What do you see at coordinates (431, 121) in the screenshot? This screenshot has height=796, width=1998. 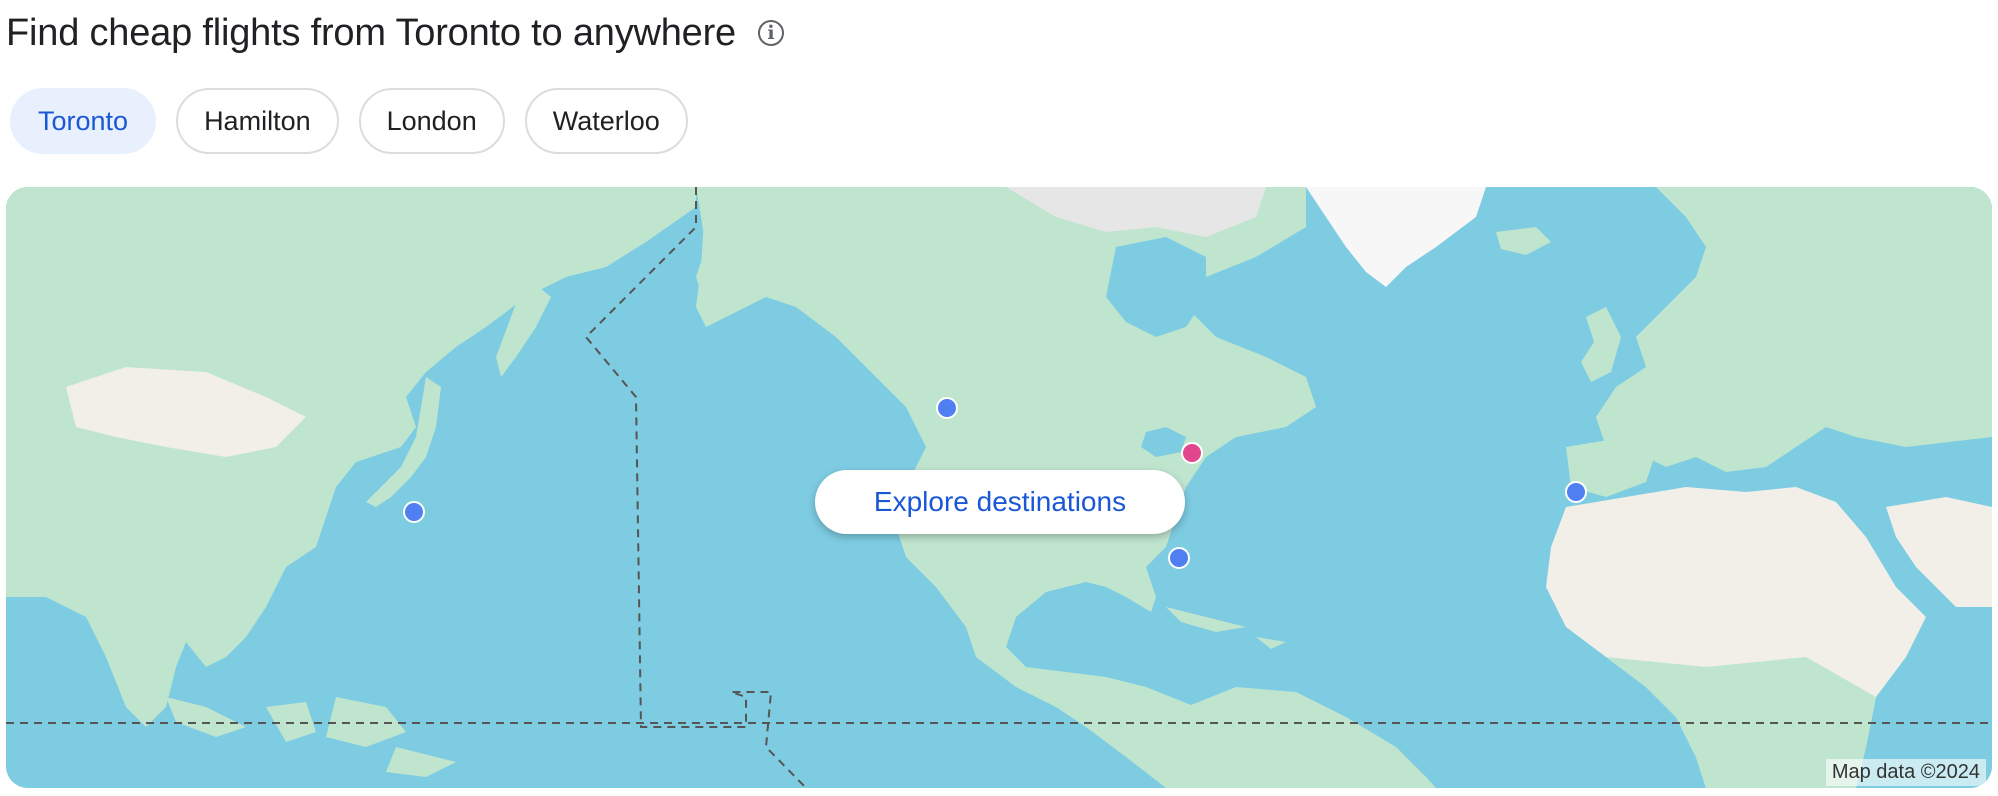 I see `chip-london: London` at bounding box center [431, 121].